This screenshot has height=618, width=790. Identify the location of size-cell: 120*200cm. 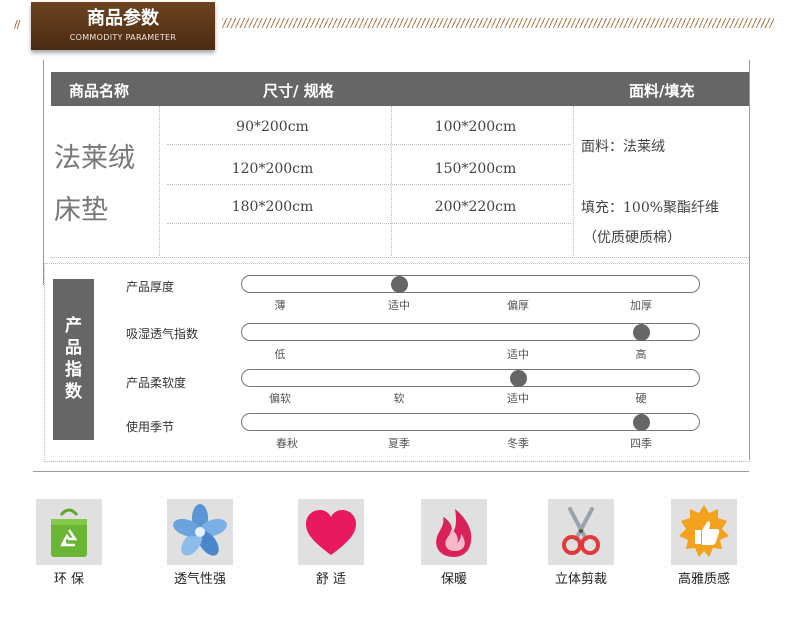
(272, 169).